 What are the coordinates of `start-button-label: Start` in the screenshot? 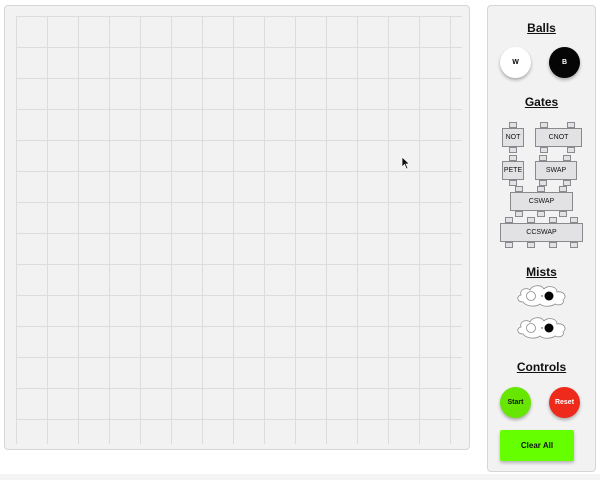 It's located at (515, 402).